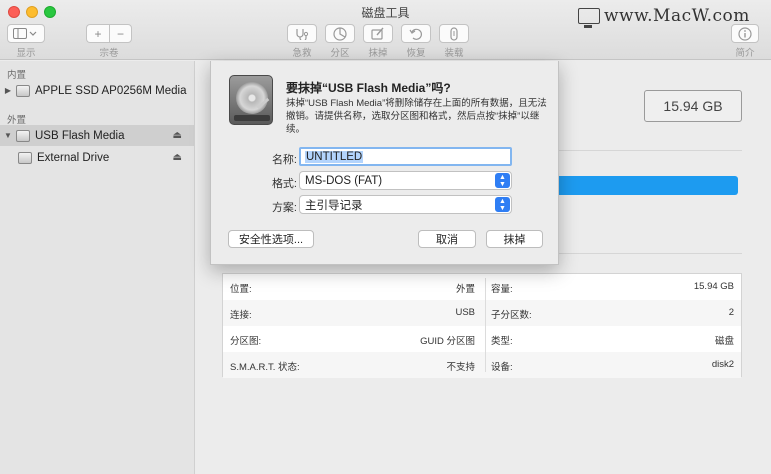 The width and height of the screenshot is (771, 474). I want to click on scheme-label: 方案:, so click(284, 208).